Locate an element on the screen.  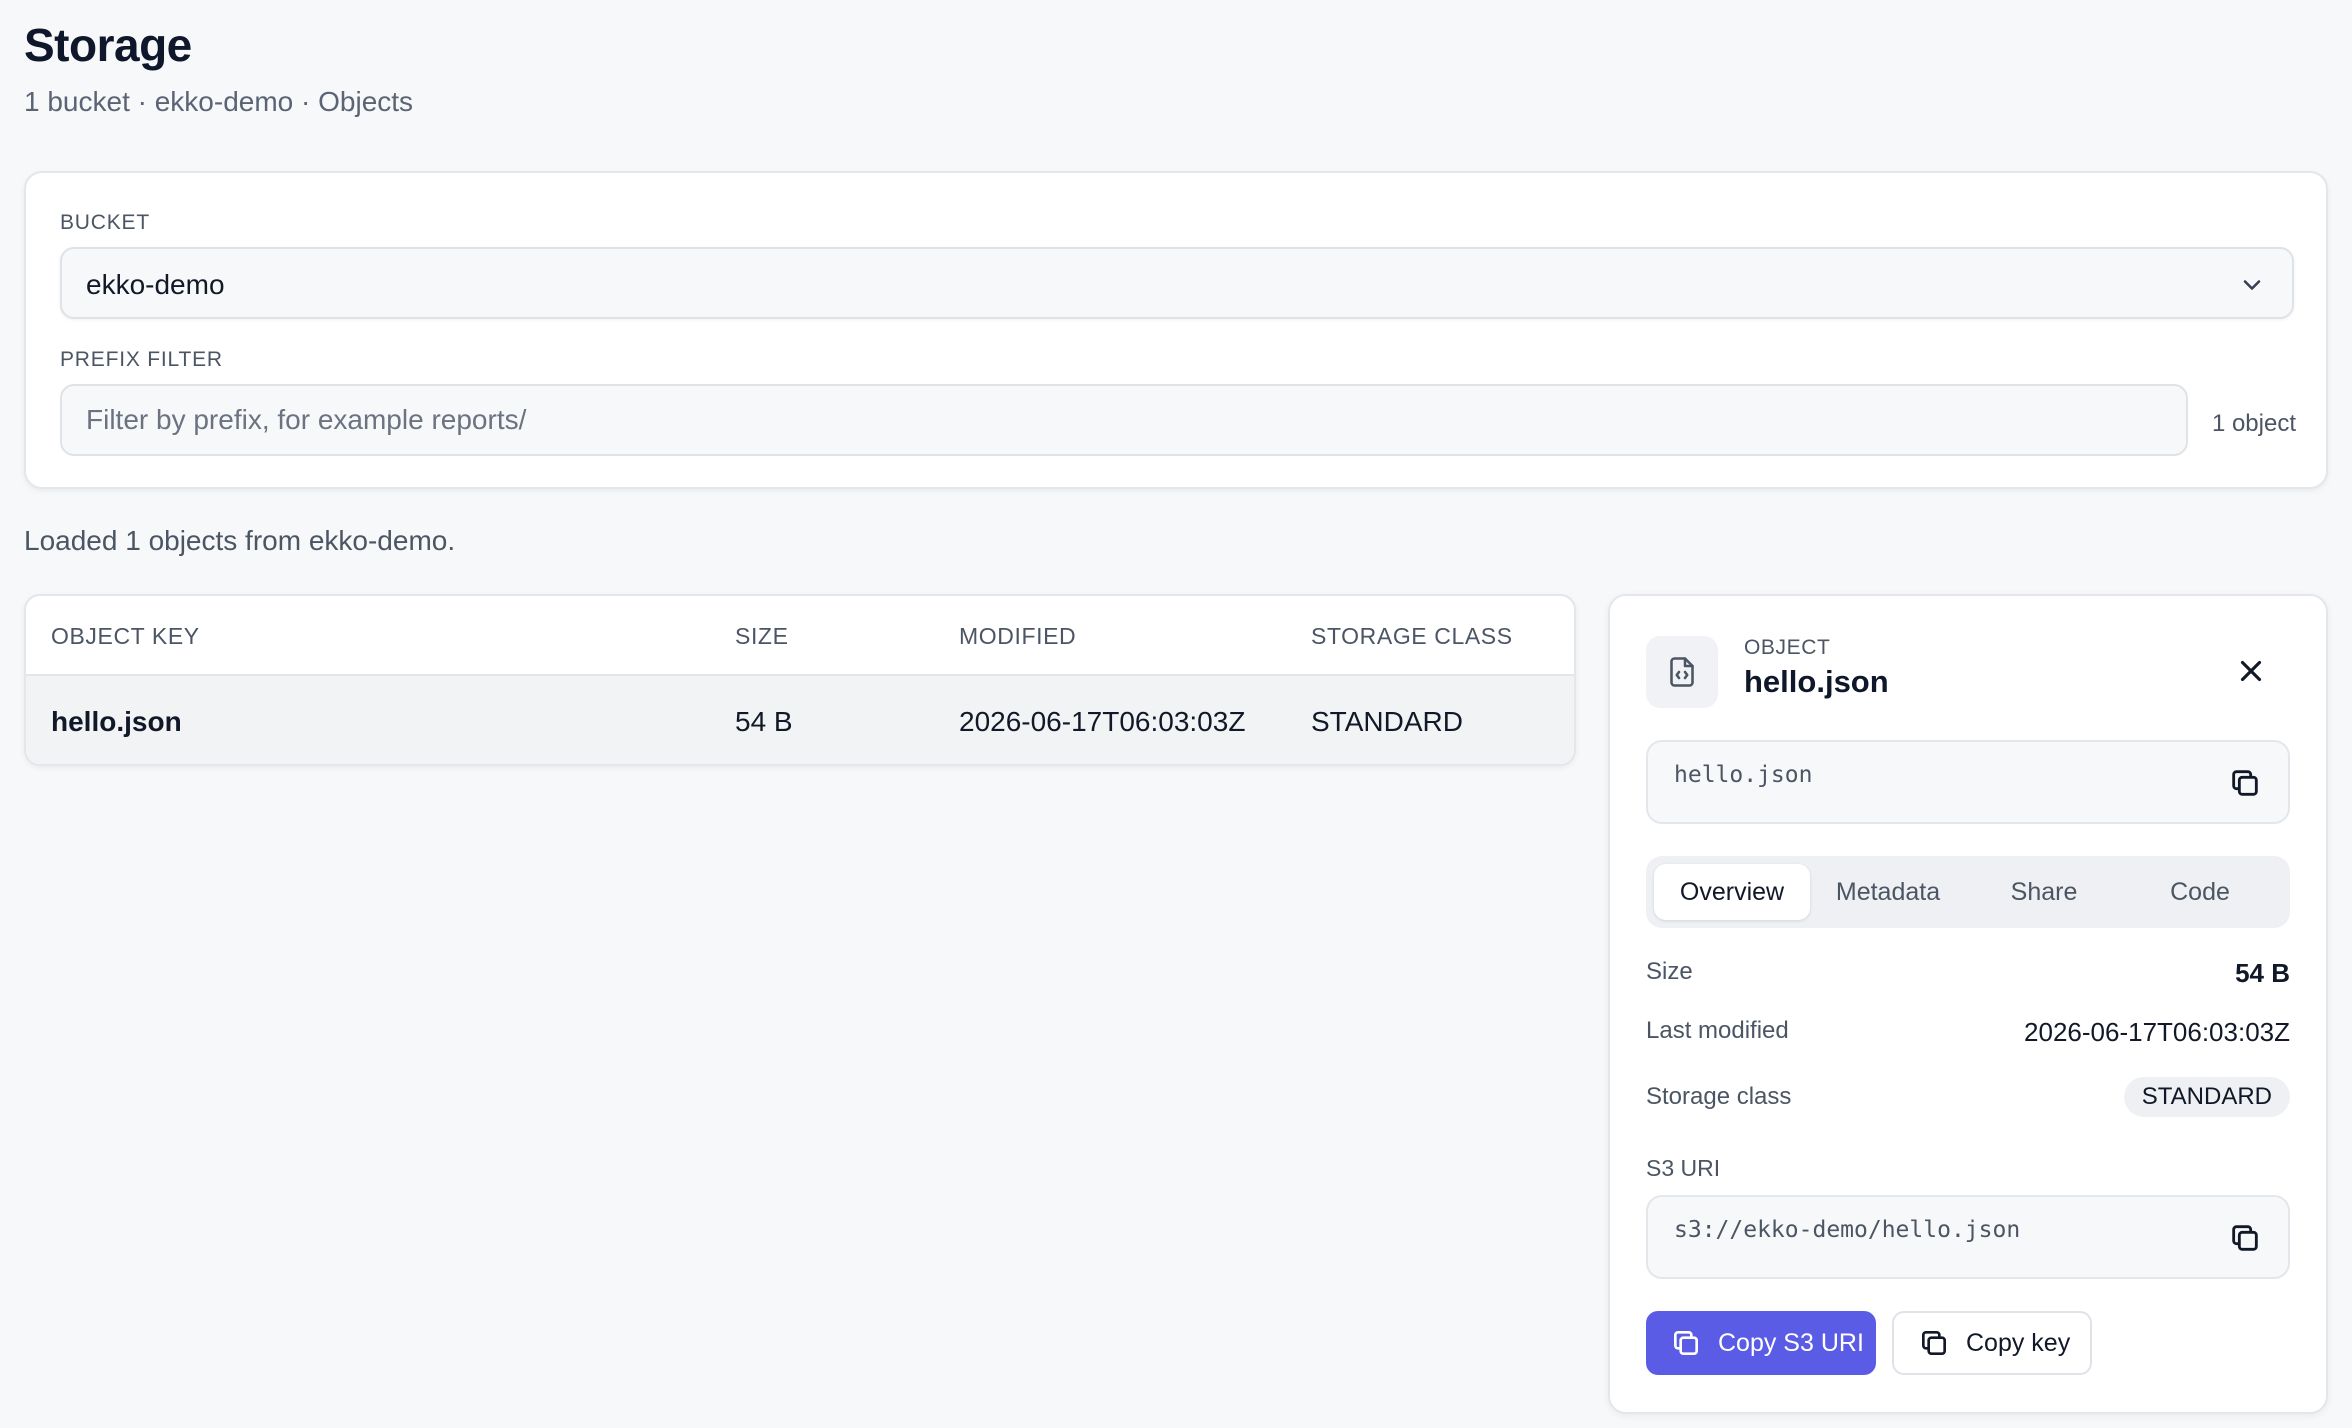
table-header: OBJECT KEY SIZE MODIFIED STORAGE CLASS is located at coordinates (800, 636).